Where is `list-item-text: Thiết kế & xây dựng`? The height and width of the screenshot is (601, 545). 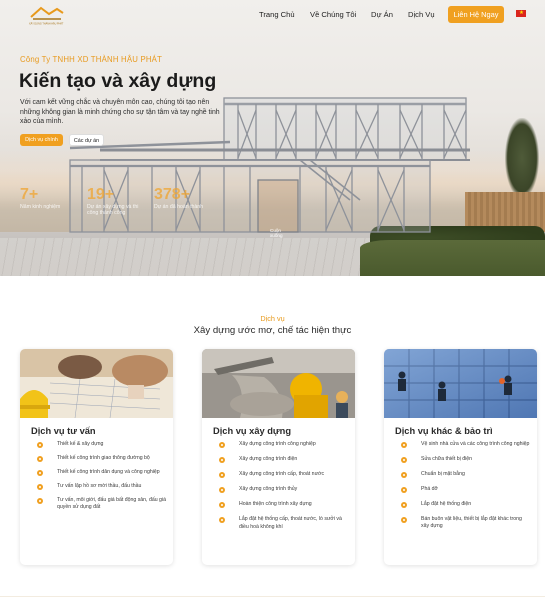 list-item-text: Thiết kế & xây dựng is located at coordinates (80, 444).